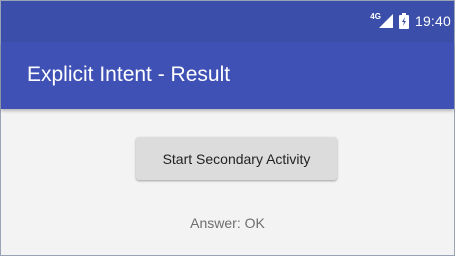  I want to click on status-icons: 4G 19:40, so click(406, 21).